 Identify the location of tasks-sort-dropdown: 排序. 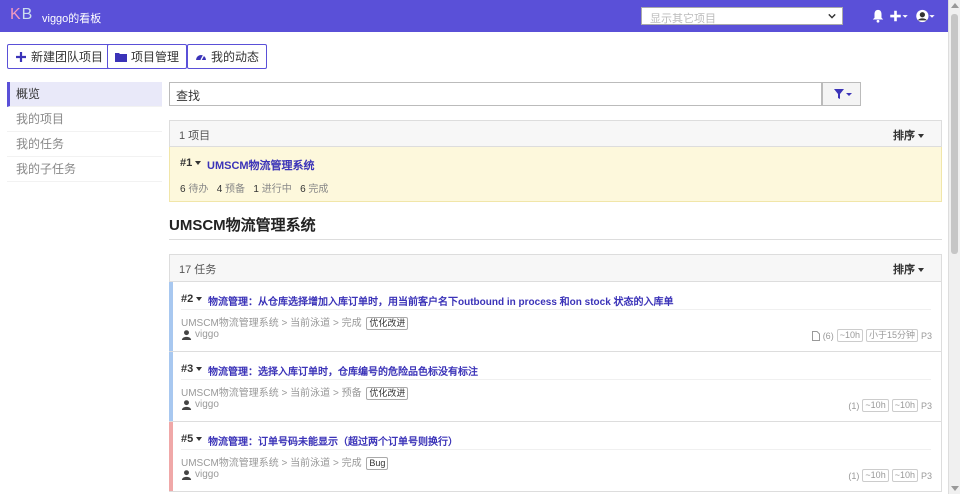
(908, 269).